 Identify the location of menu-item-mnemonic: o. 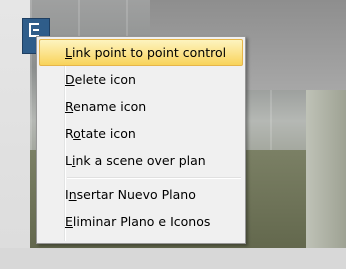
(77, 133).